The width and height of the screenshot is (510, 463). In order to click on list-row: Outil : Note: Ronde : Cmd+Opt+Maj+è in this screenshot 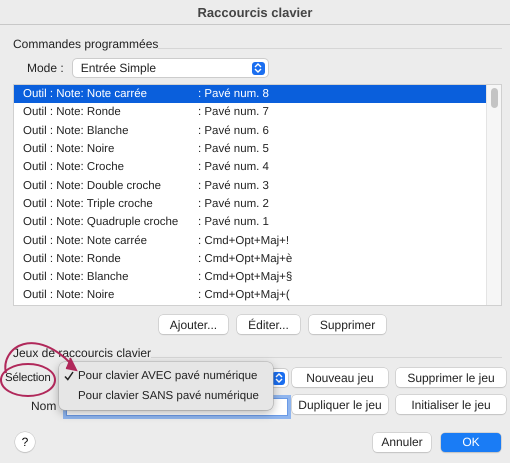, I will do `click(250, 259)`.